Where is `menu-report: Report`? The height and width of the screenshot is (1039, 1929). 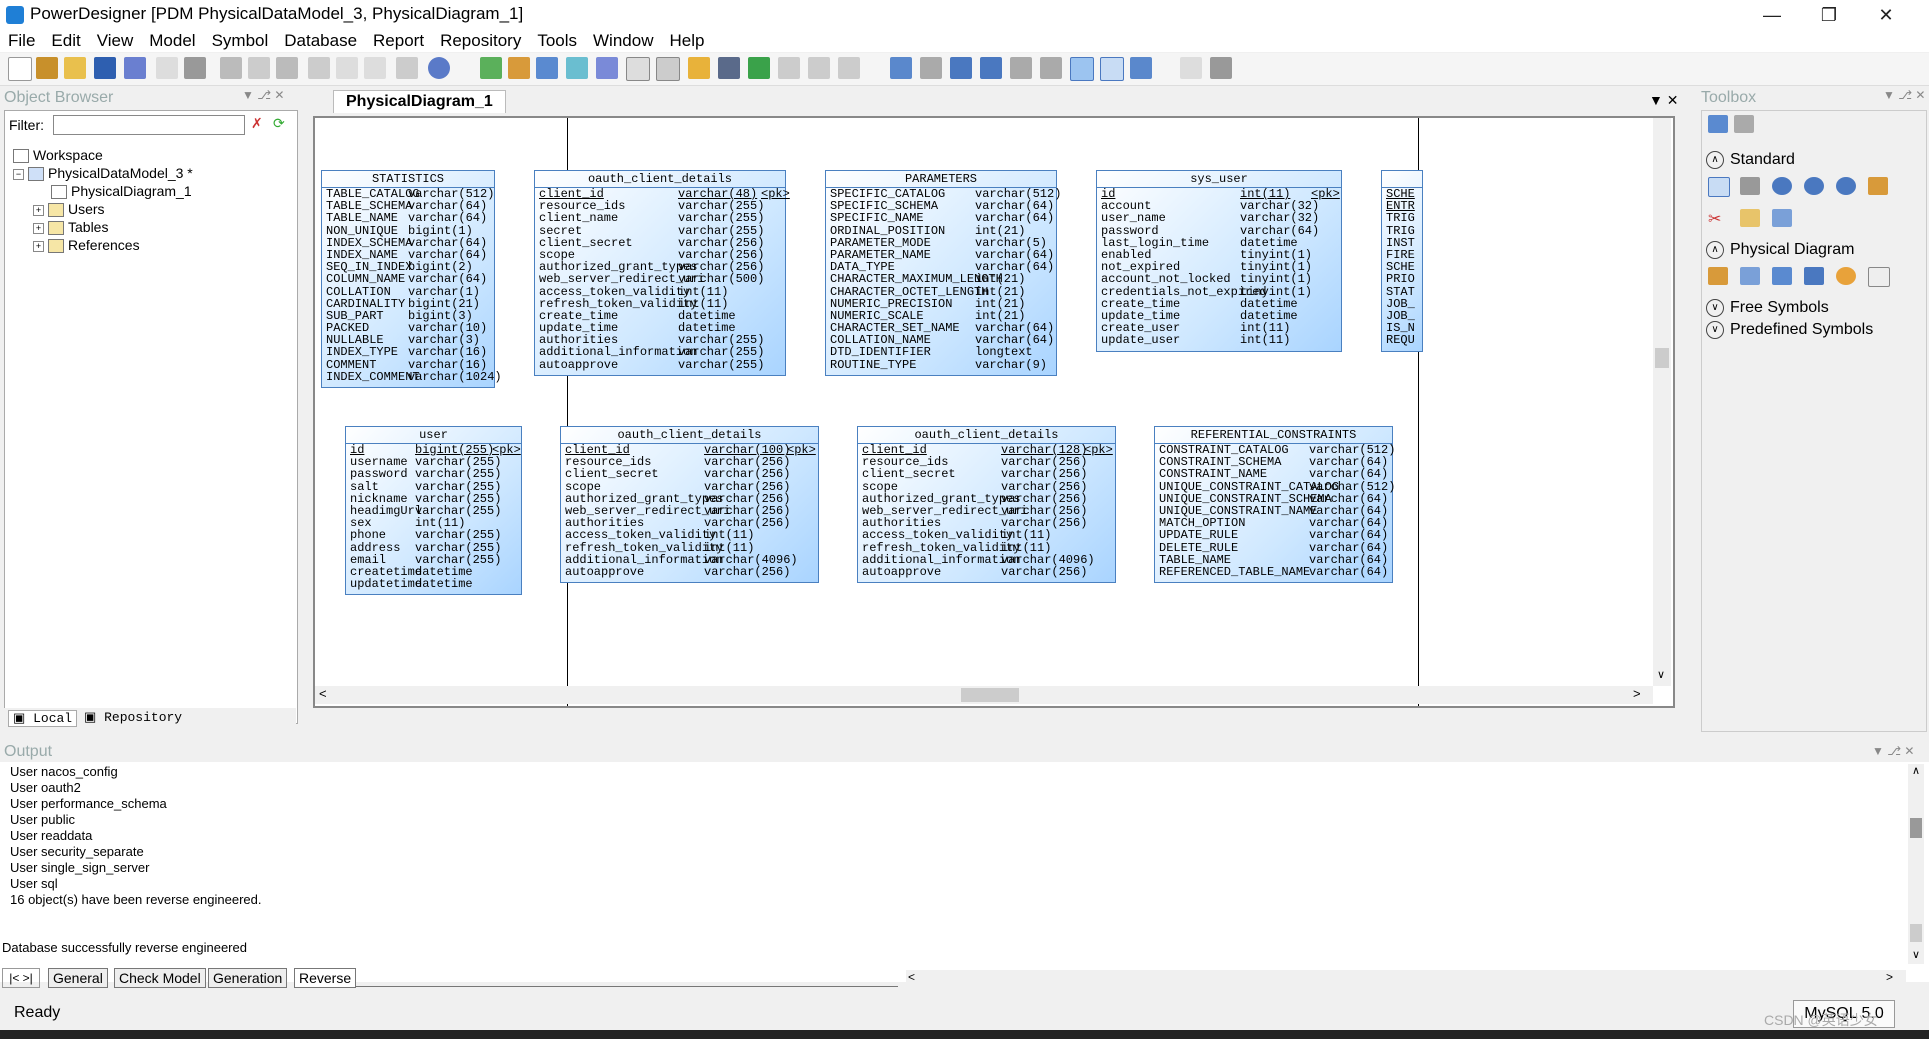 menu-report: Report is located at coordinates (398, 41).